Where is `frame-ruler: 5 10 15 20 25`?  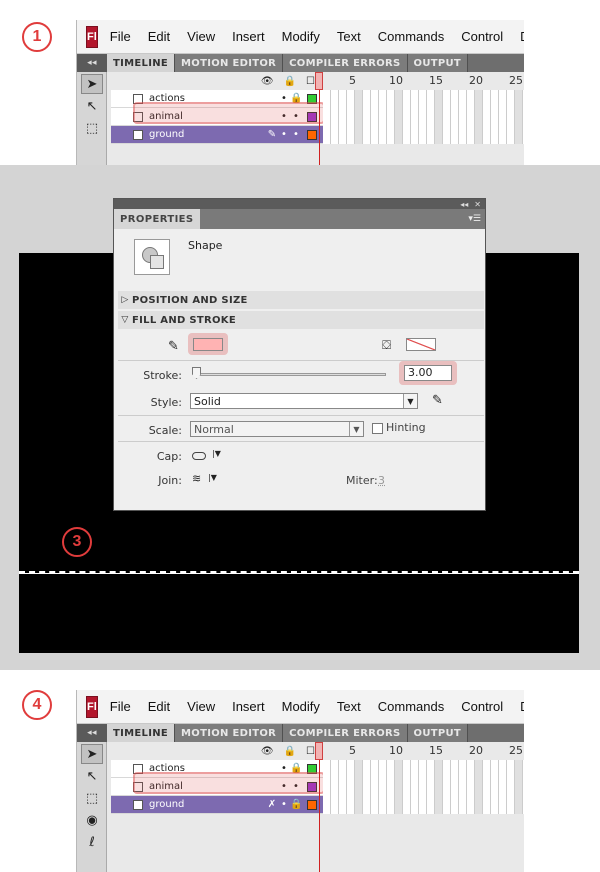 frame-ruler: 5 10 15 20 25 is located at coordinates (423, 751).